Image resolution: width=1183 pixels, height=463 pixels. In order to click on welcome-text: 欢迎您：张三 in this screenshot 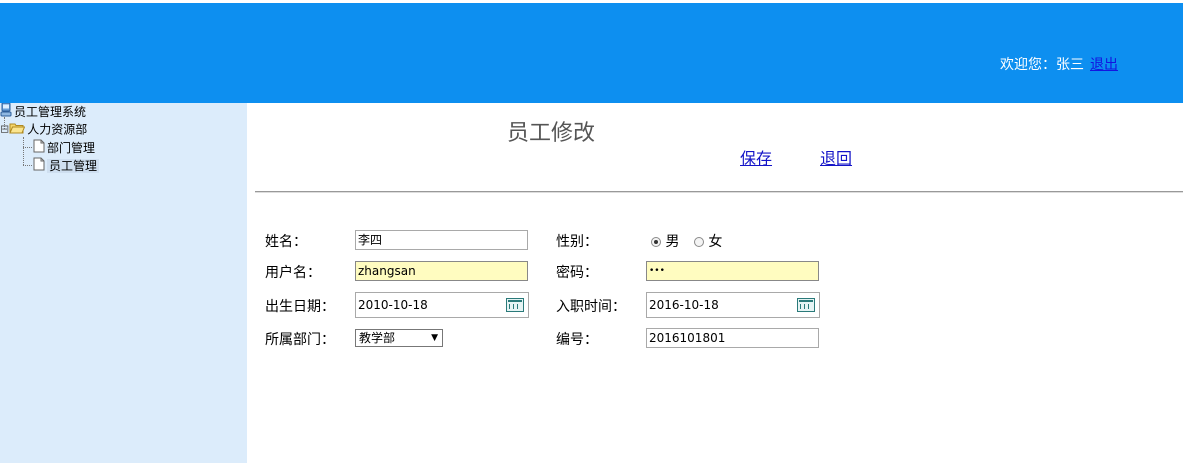, I will do `click(1042, 65)`.